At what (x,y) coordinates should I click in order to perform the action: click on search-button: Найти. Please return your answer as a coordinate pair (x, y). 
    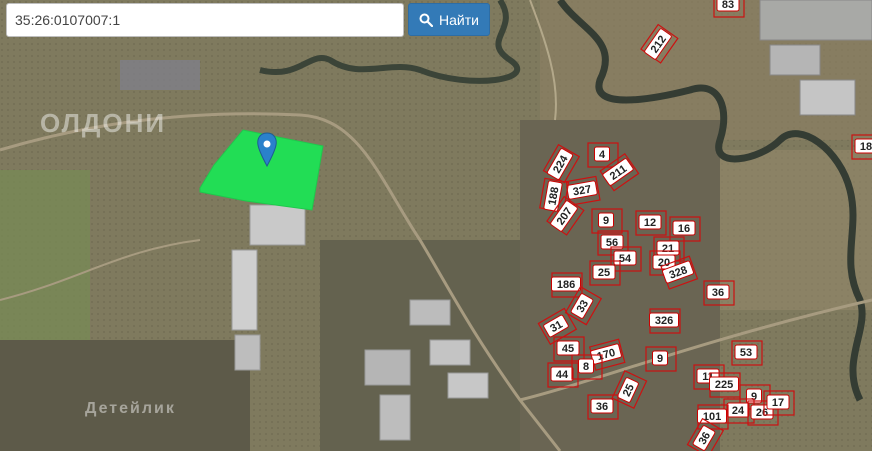
    Looking at the image, I should click on (449, 19).